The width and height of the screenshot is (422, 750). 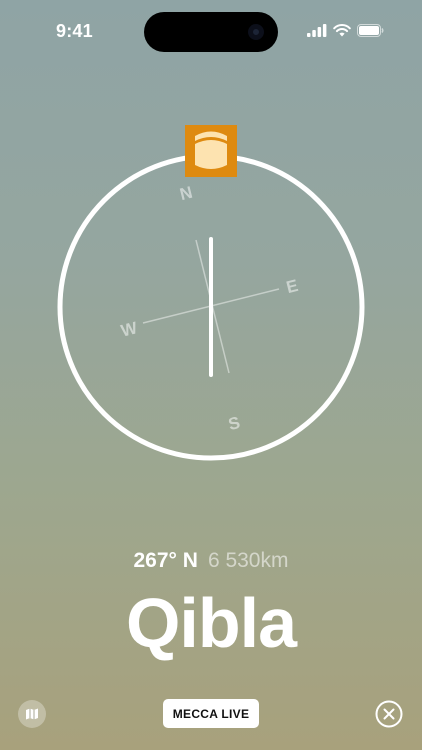 What do you see at coordinates (292, 286) in the screenshot?
I see `cardinal-east: E` at bounding box center [292, 286].